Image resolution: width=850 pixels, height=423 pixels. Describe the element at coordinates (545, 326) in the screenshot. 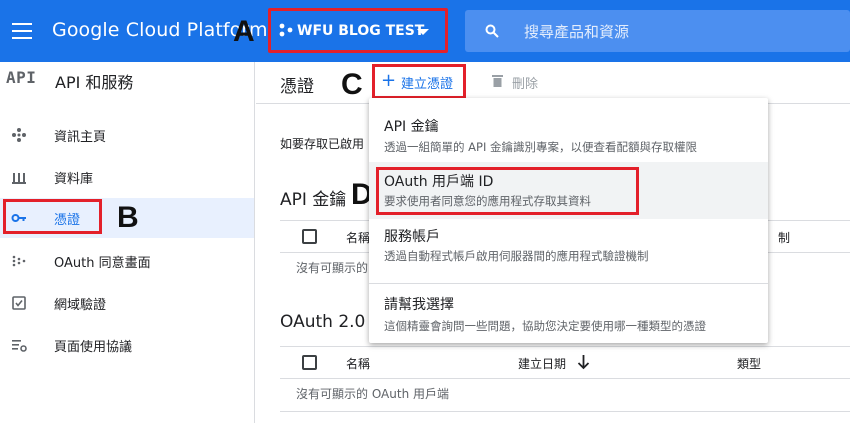

I see `menu-item-description: 這個精靈會詢問一些問題，協助您決定要使用哪一種類型的憑證` at that location.